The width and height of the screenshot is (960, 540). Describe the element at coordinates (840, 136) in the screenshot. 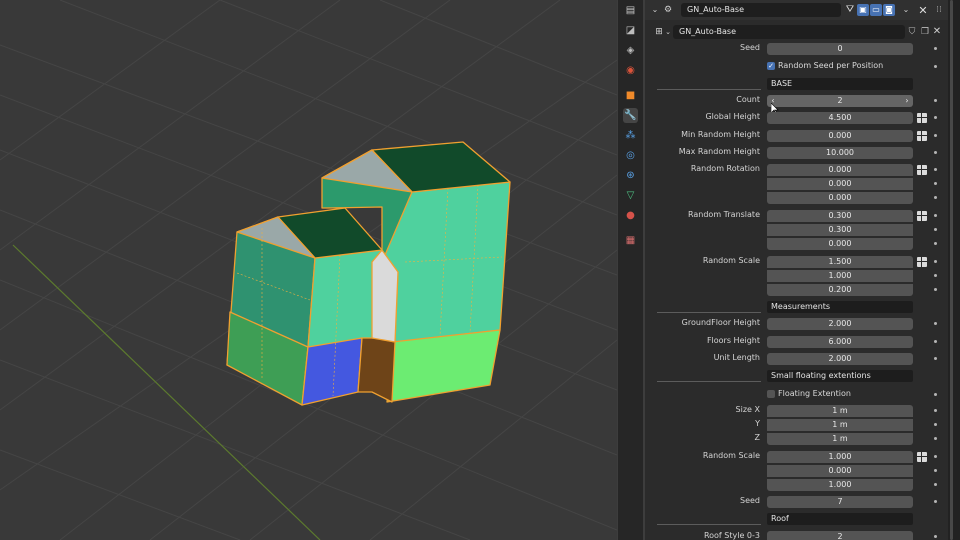

I see `min-random-height-field: 0.000` at that location.